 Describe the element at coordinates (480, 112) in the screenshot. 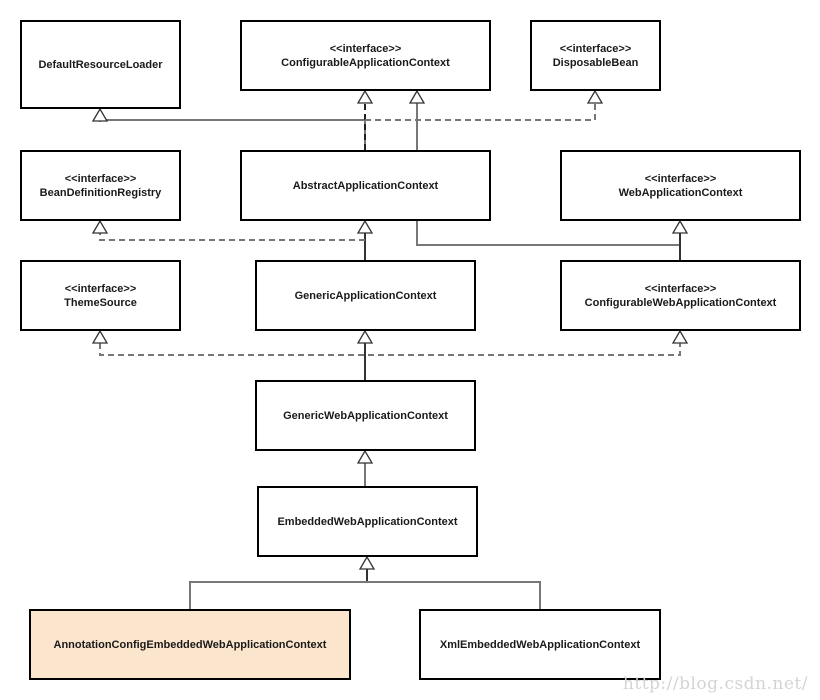

I see `edge-implements-disposable-bean` at that location.